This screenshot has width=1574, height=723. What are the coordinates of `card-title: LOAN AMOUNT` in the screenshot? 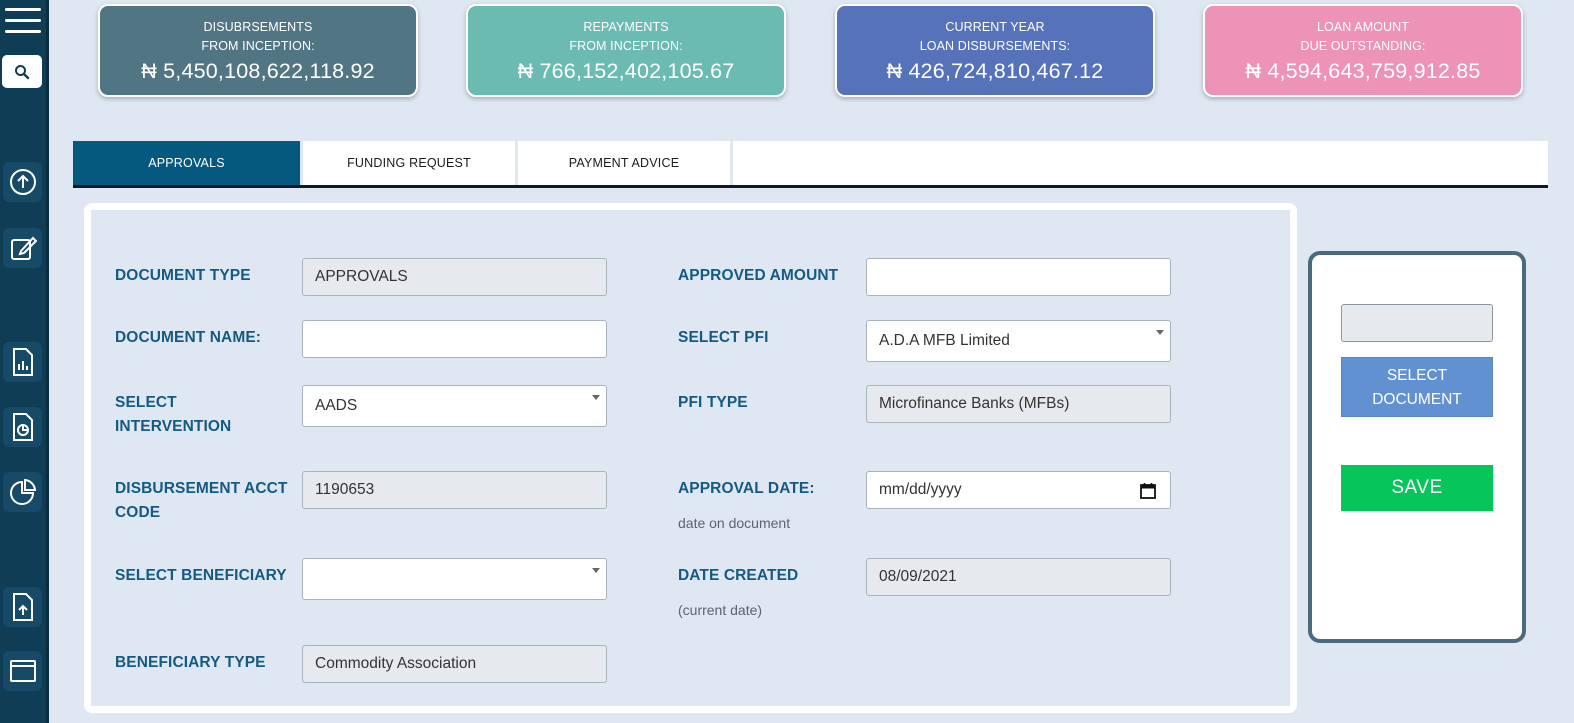 It's located at (1363, 27).